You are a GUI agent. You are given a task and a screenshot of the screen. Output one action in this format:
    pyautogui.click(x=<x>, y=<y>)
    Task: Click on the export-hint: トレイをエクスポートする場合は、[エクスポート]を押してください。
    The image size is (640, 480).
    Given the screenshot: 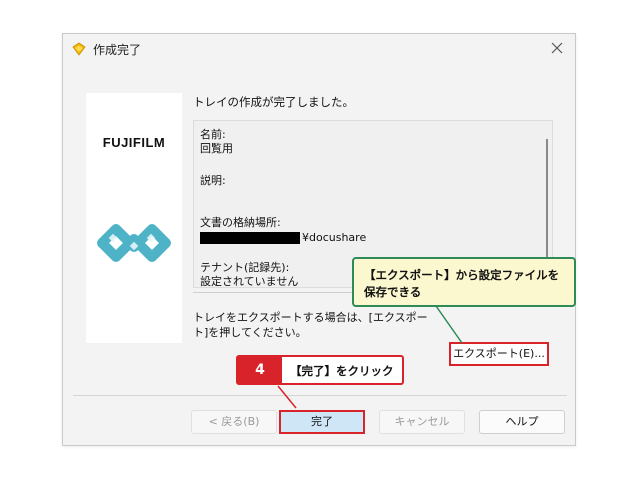 What is the action you would take?
    pyautogui.click(x=310, y=325)
    